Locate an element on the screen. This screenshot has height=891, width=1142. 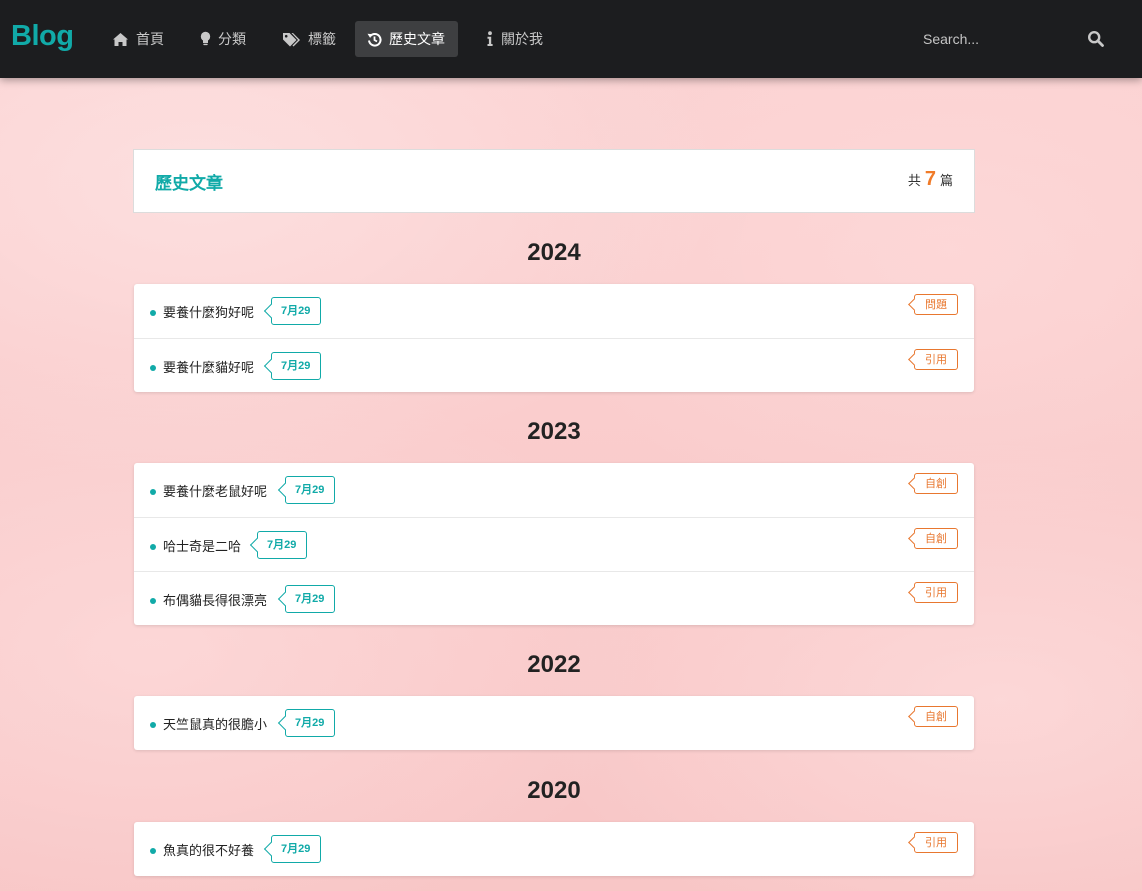
year-heading: 2024 is located at coordinates (554, 252).